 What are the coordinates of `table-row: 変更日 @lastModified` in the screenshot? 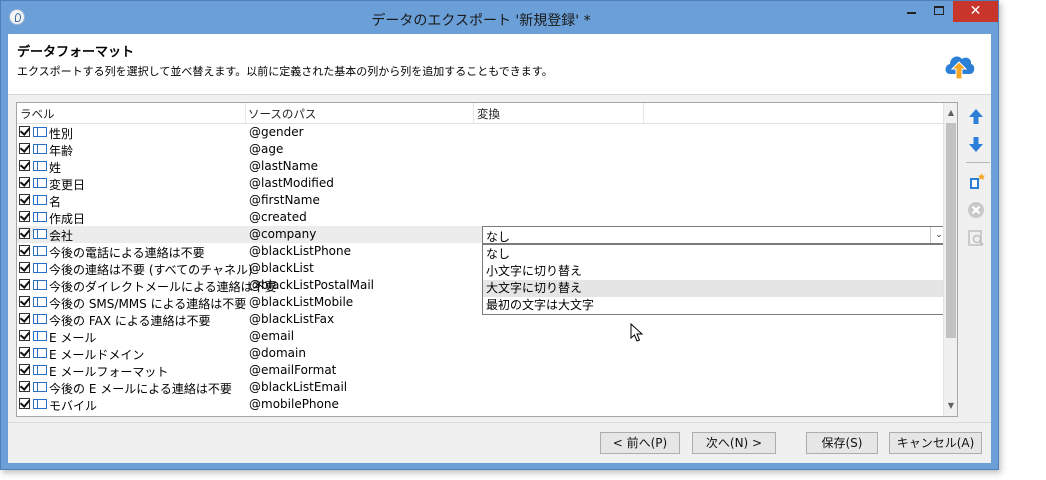 It's located at (480, 183).